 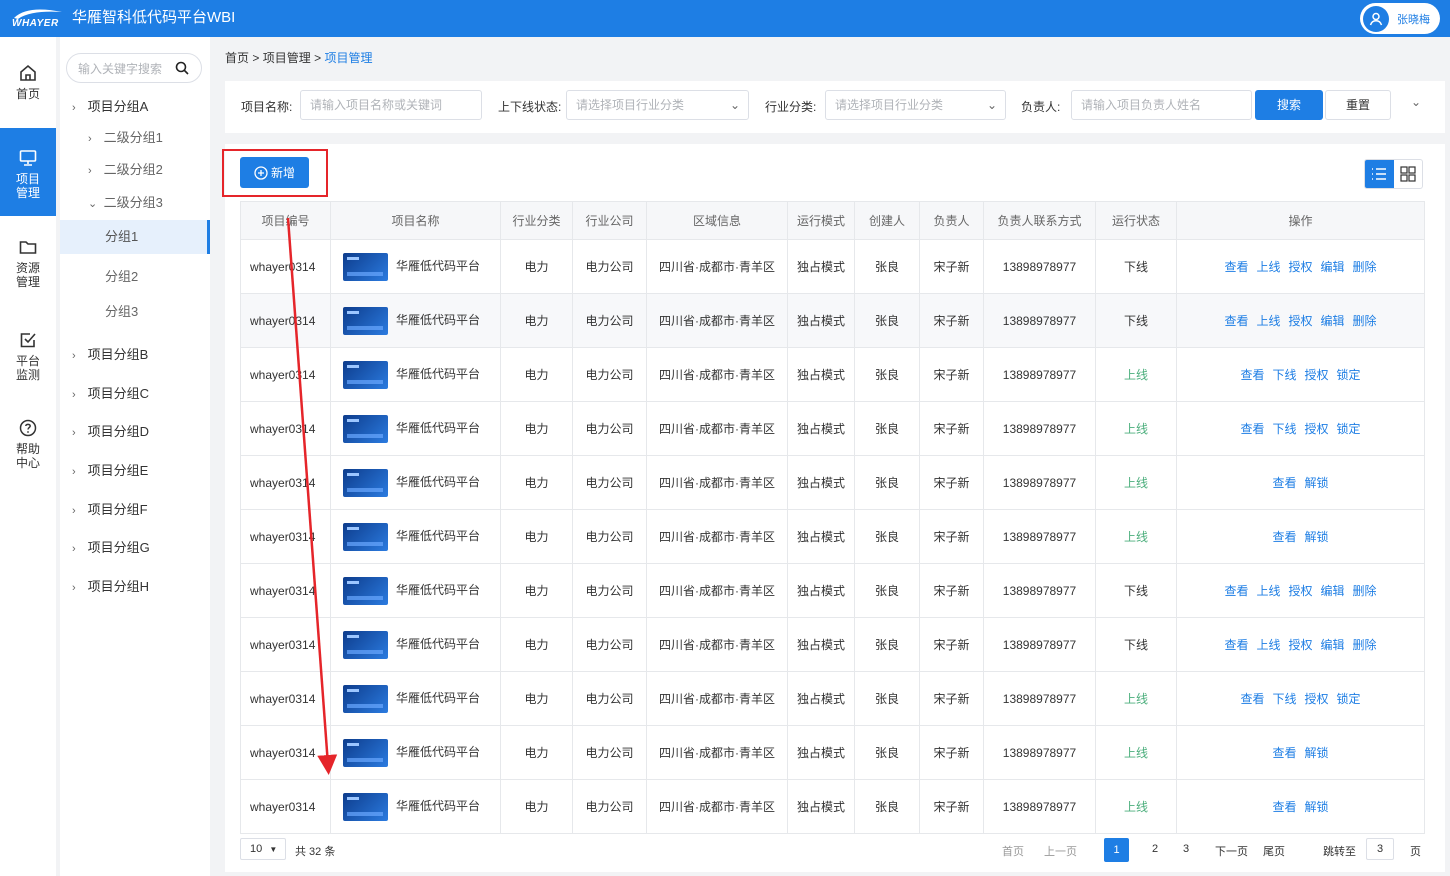 What do you see at coordinates (263, 849) in the screenshot?
I see `page-size-select: 10 ▼` at bounding box center [263, 849].